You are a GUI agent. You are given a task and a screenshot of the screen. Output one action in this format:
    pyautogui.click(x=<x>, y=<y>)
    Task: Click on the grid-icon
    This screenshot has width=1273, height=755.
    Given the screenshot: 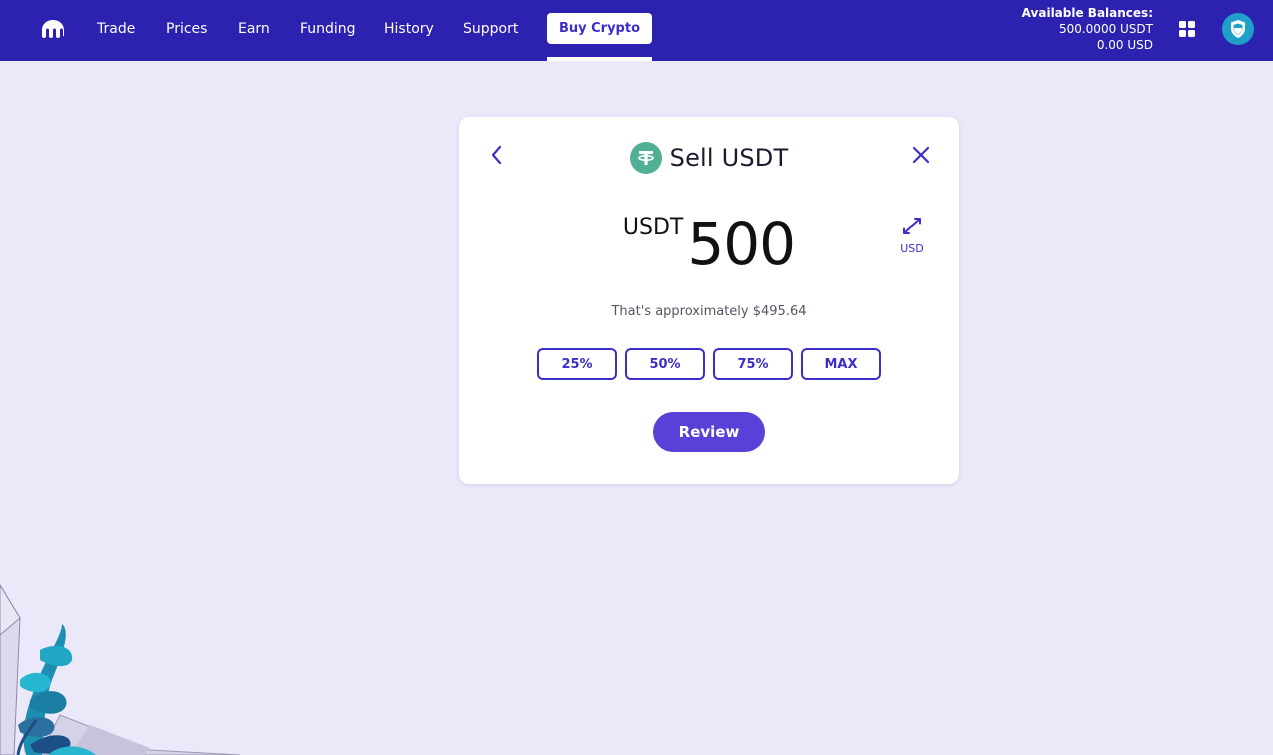 What is the action you would take?
    pyautogui.click(x=1187, y=29)
    